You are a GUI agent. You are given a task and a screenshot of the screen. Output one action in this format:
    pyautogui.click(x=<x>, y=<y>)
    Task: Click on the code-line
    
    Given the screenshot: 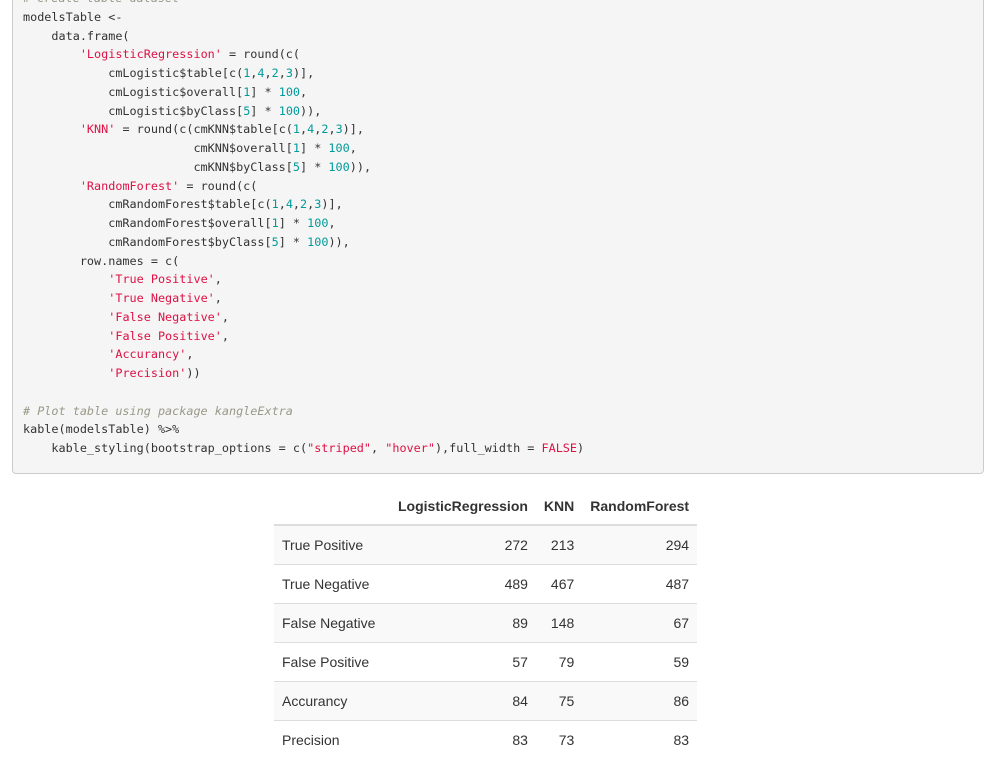 What is the action you would take?
    pyautogui.click(x=503, y=392)
    